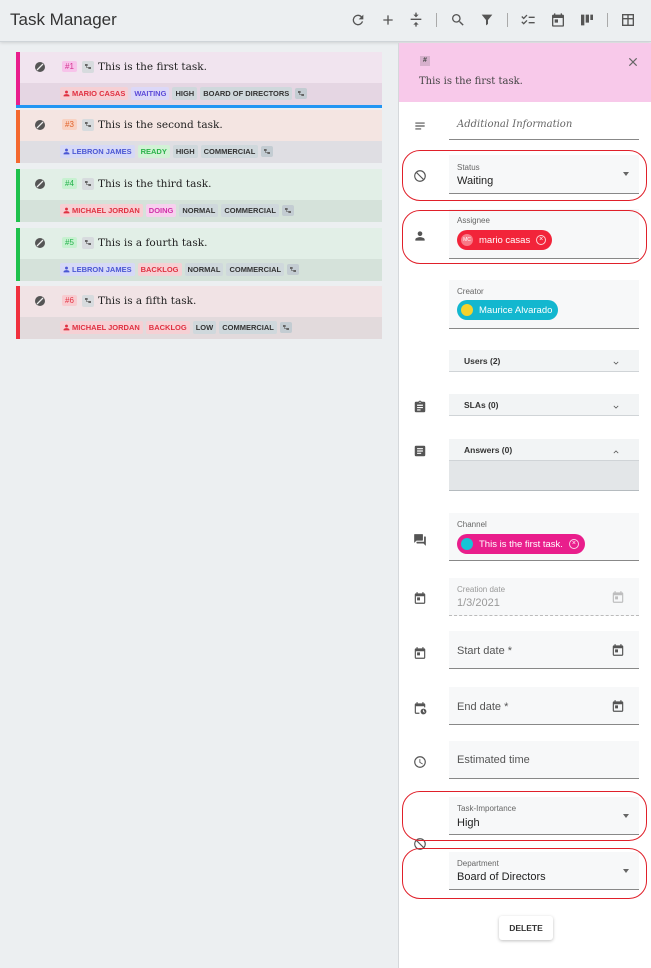 The height and width of the screenshot is (968, 651). What do you see at coordinates (544, 706) in the screenshot?
I see `end-date-field: End date *` at bounding box center [544, 706].